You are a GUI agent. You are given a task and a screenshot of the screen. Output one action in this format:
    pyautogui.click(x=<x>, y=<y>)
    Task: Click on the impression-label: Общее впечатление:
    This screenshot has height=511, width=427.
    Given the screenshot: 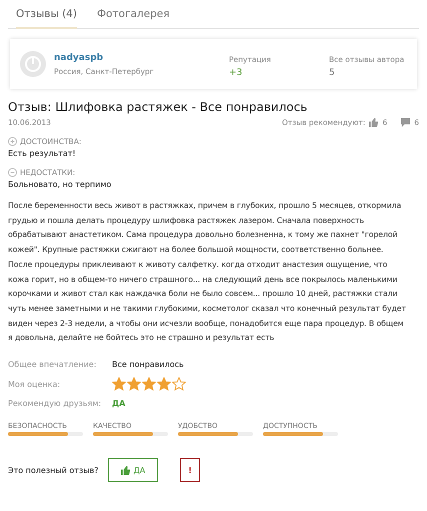 What is the action you would take?
    pyautogui.click(x=53, y=365)
    